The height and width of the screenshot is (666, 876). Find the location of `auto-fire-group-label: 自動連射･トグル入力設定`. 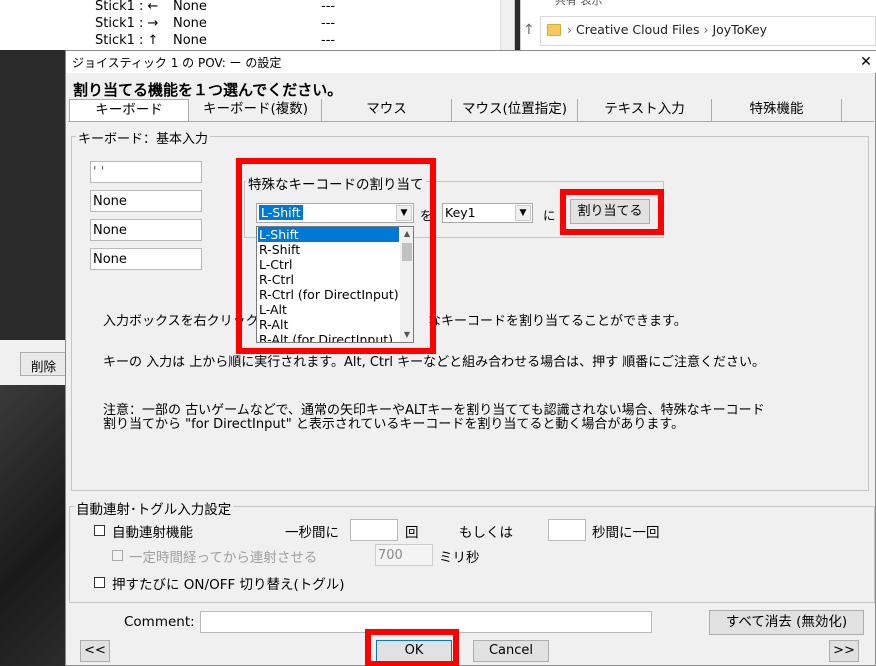

auto-fire-group-label: 自動連射･トグル入力設定 is located at coordinates (154, 508).